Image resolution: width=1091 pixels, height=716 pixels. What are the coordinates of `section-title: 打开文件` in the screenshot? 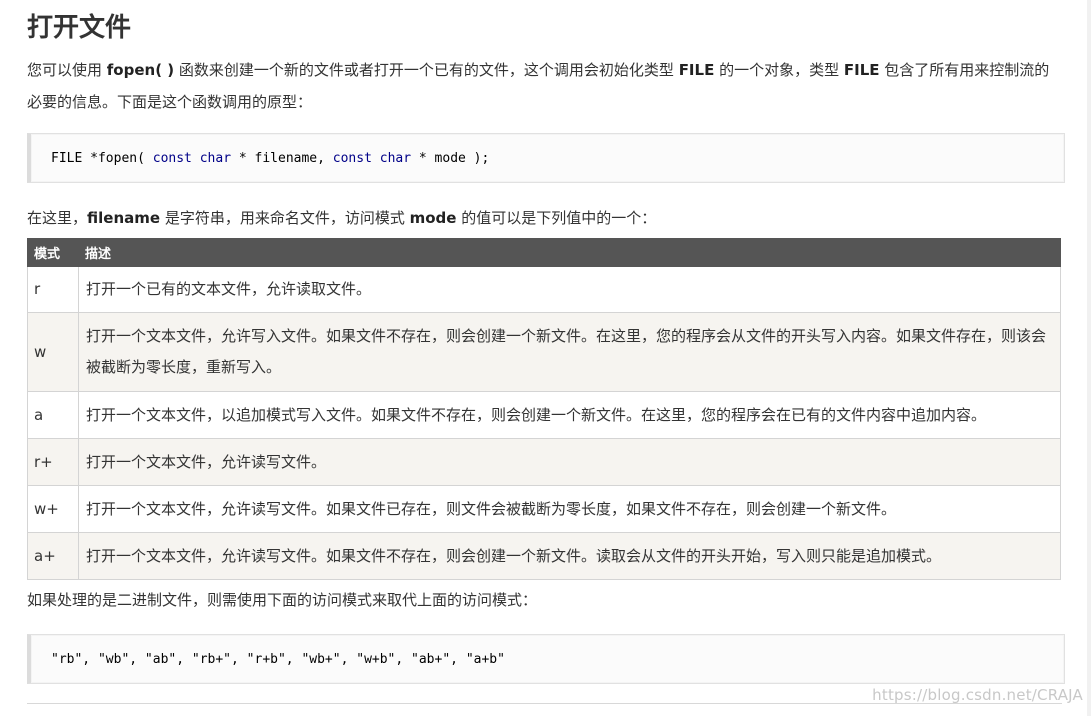 It's located at (79, 28).